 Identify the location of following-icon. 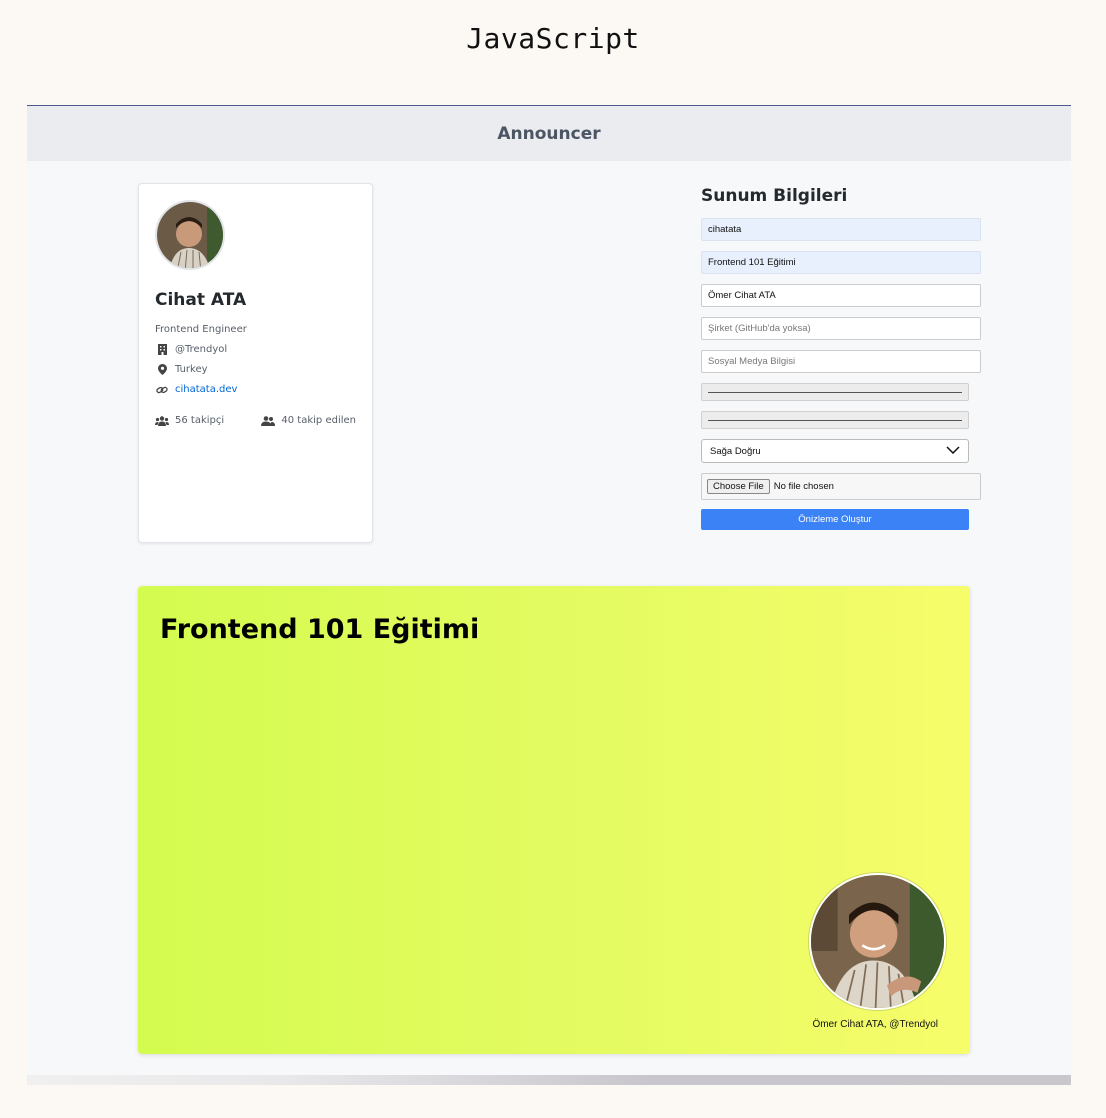
(268, 420).